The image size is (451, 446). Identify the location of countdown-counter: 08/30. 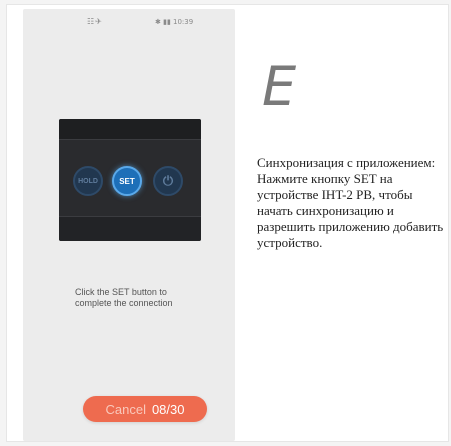
(168, 409).